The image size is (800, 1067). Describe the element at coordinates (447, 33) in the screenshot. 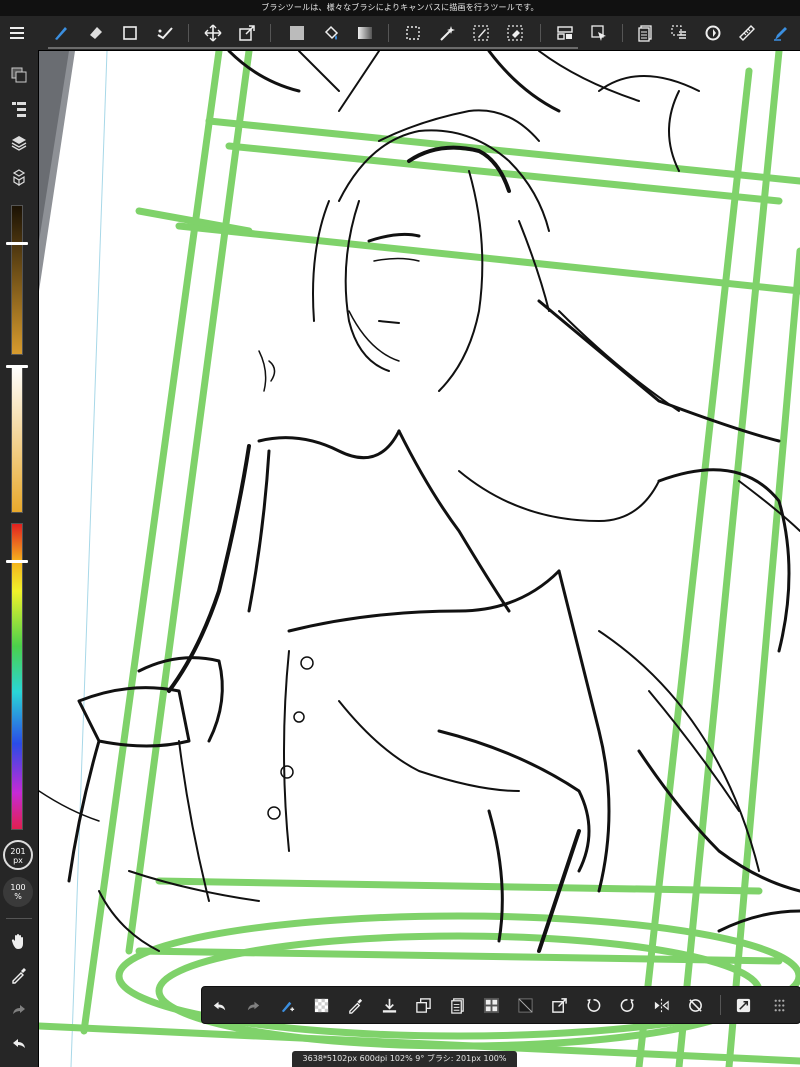

I see `magic-wand-icon` at that location.